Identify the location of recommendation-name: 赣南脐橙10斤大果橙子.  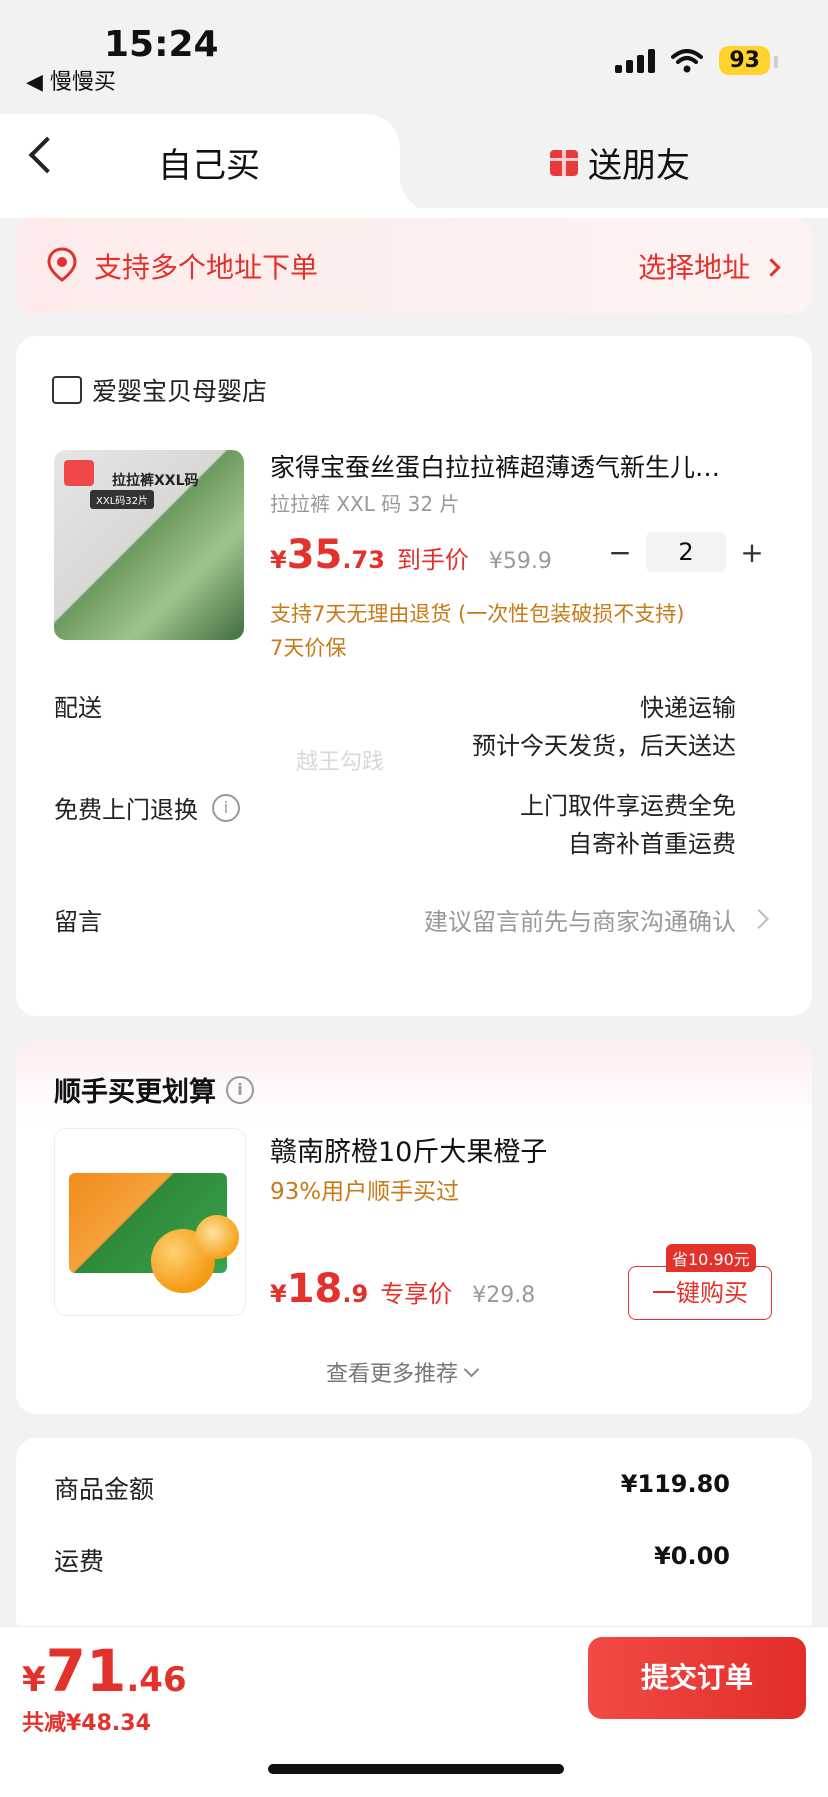
(408, 1149).